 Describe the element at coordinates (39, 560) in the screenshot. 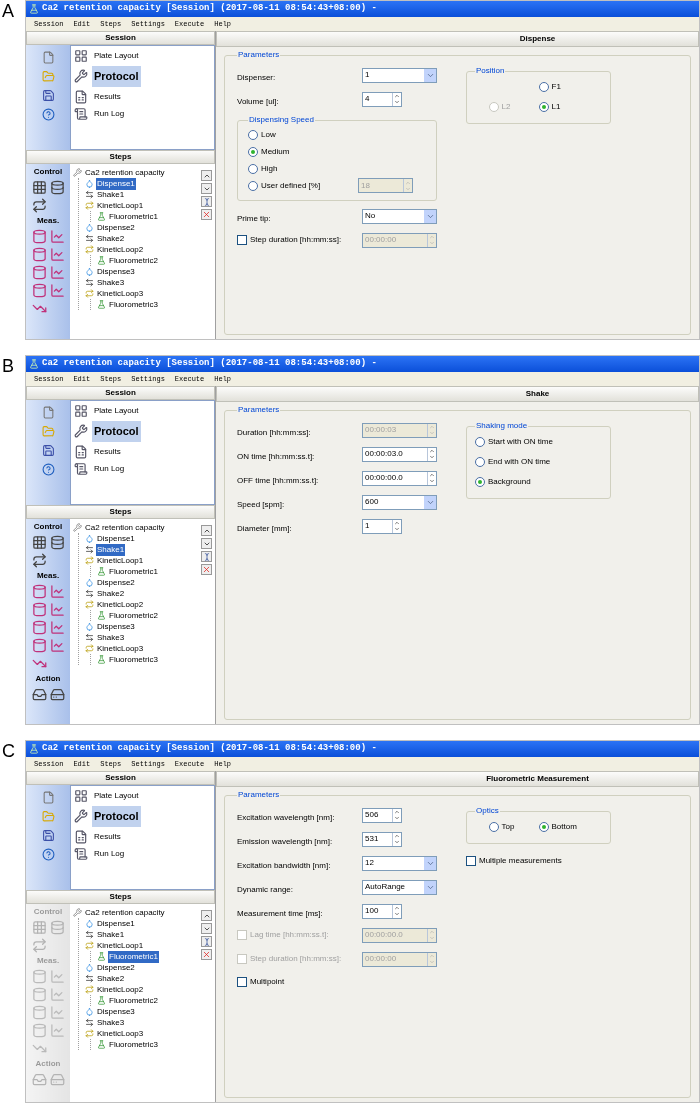

I see `loop-icon` at that location.